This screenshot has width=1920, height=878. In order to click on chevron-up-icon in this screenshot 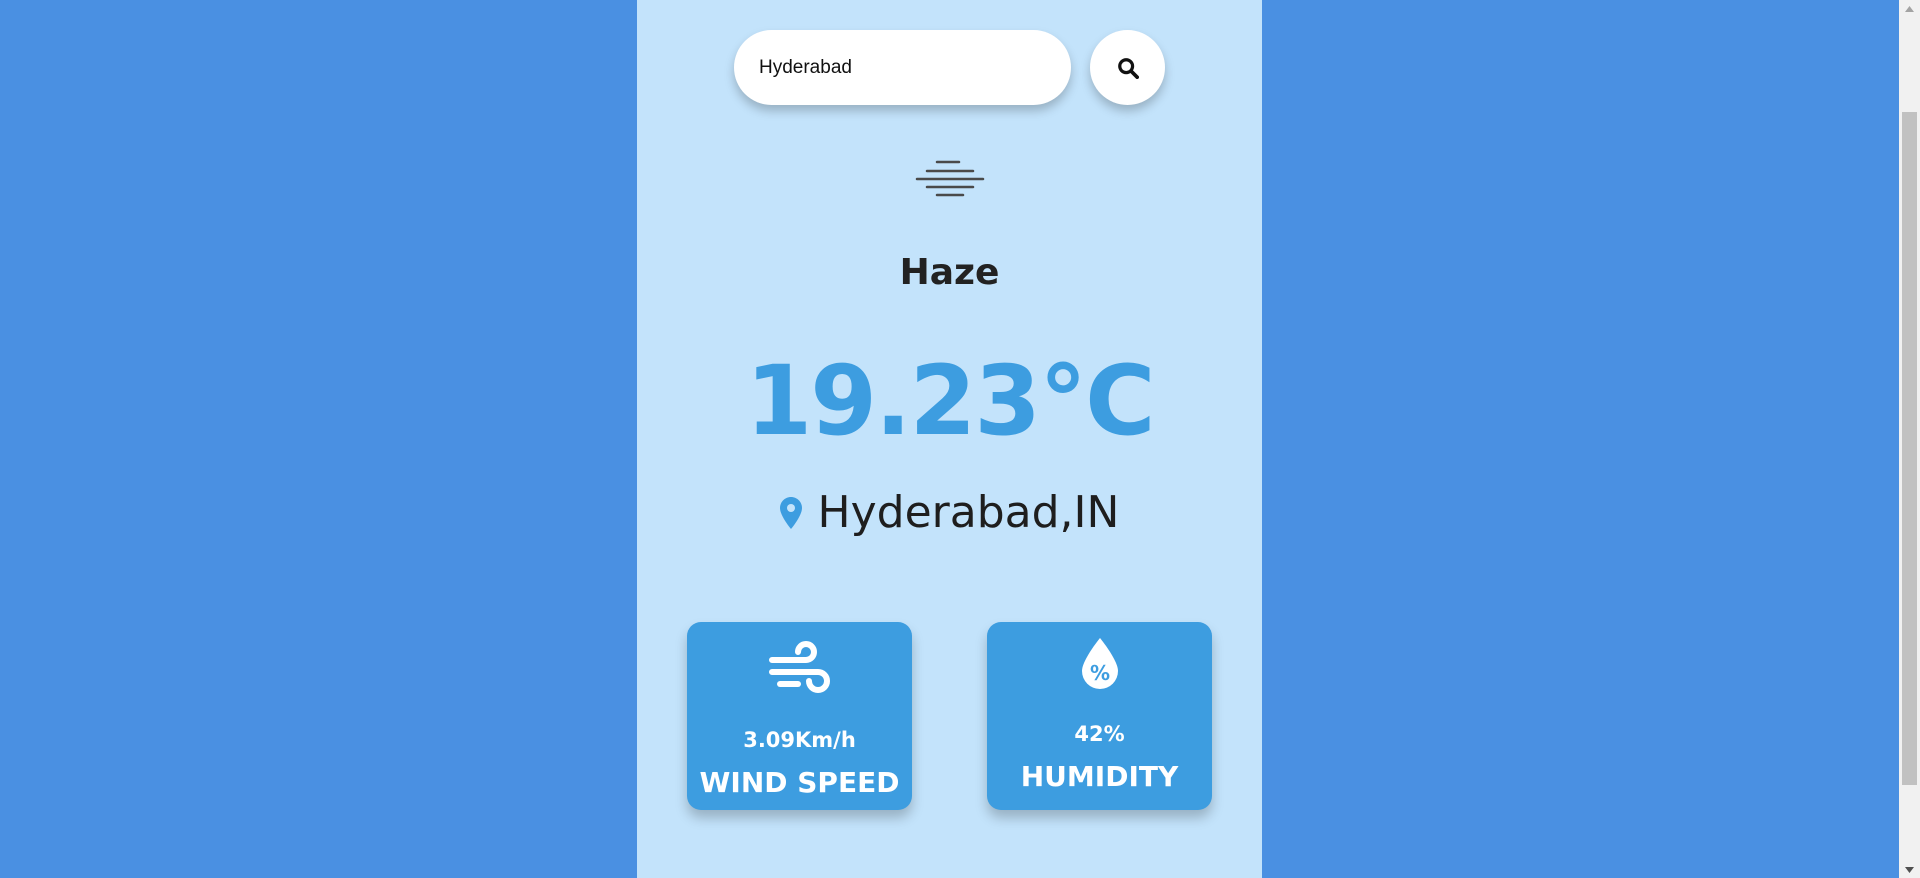, I will do `click(1909, 8)`.